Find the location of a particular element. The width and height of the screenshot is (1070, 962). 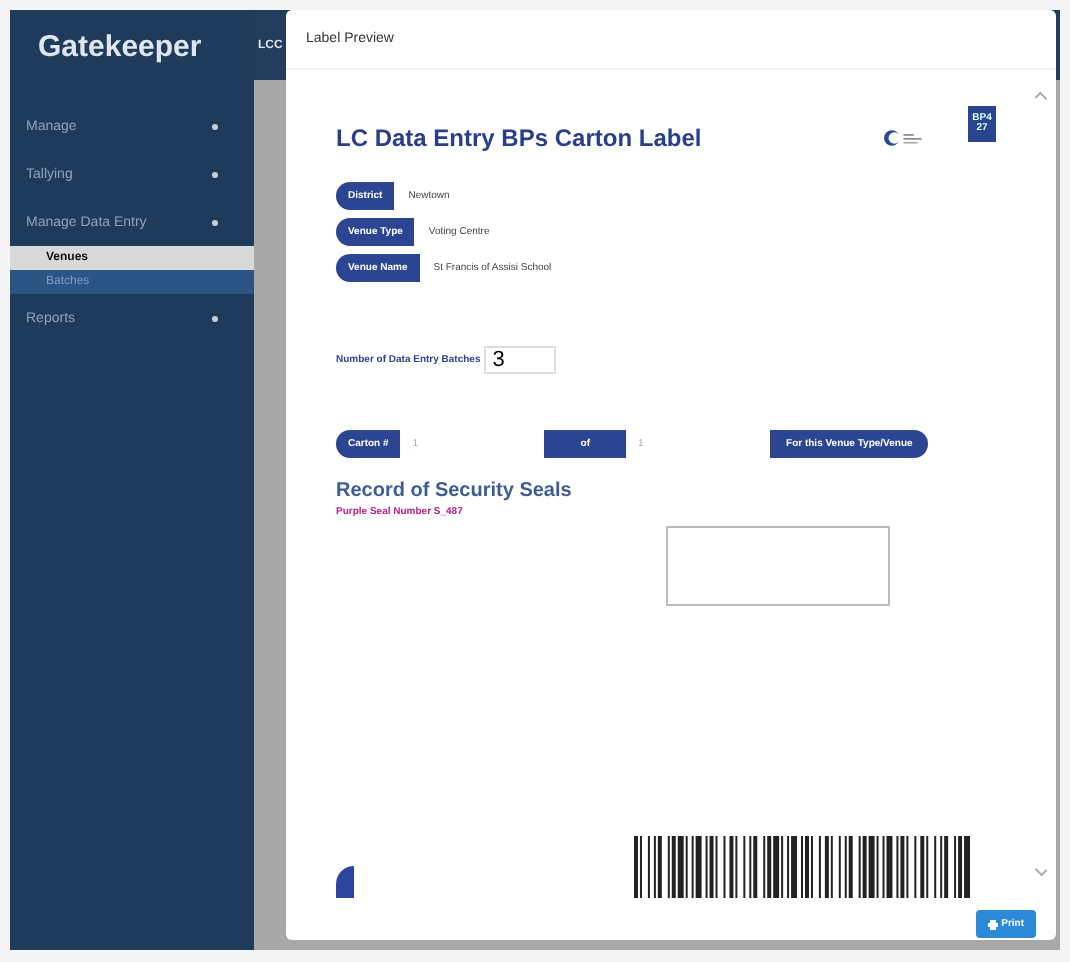

label-heading: LC Data Entry BPs Carton Label is located at coordinates (520, 138).